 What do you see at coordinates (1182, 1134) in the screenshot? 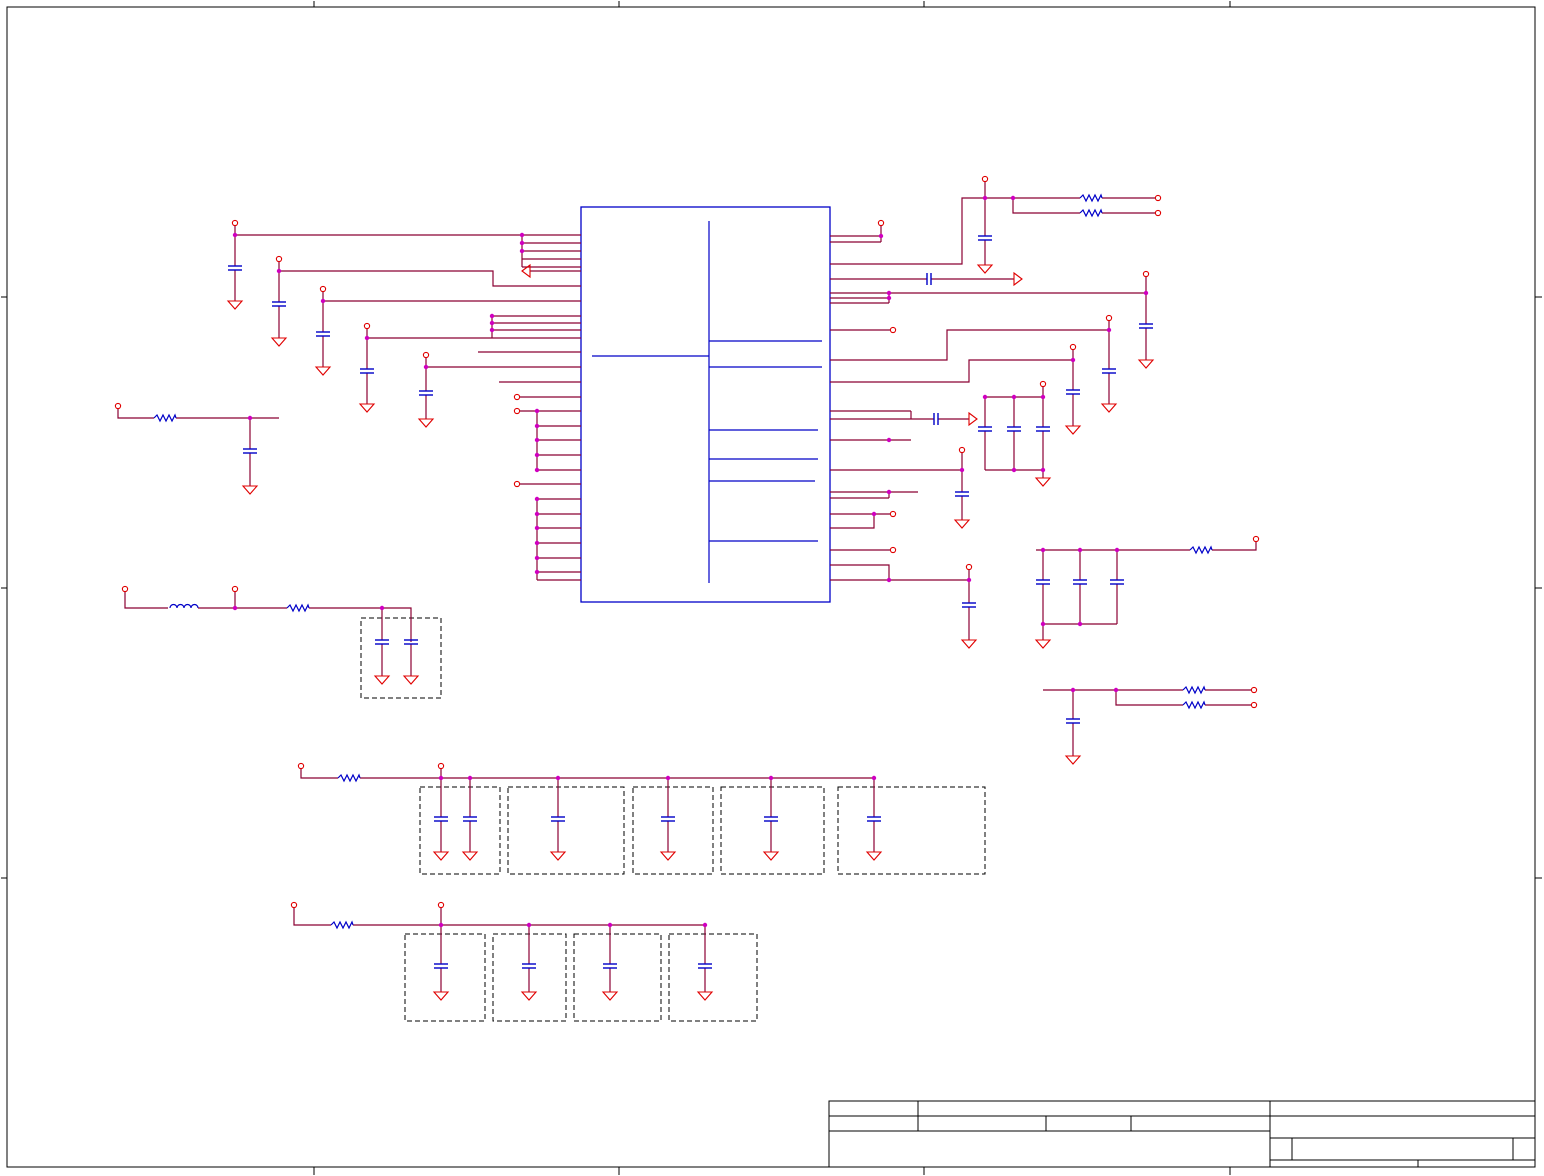
I see `title-block` at bounding box center [1182, 1134].